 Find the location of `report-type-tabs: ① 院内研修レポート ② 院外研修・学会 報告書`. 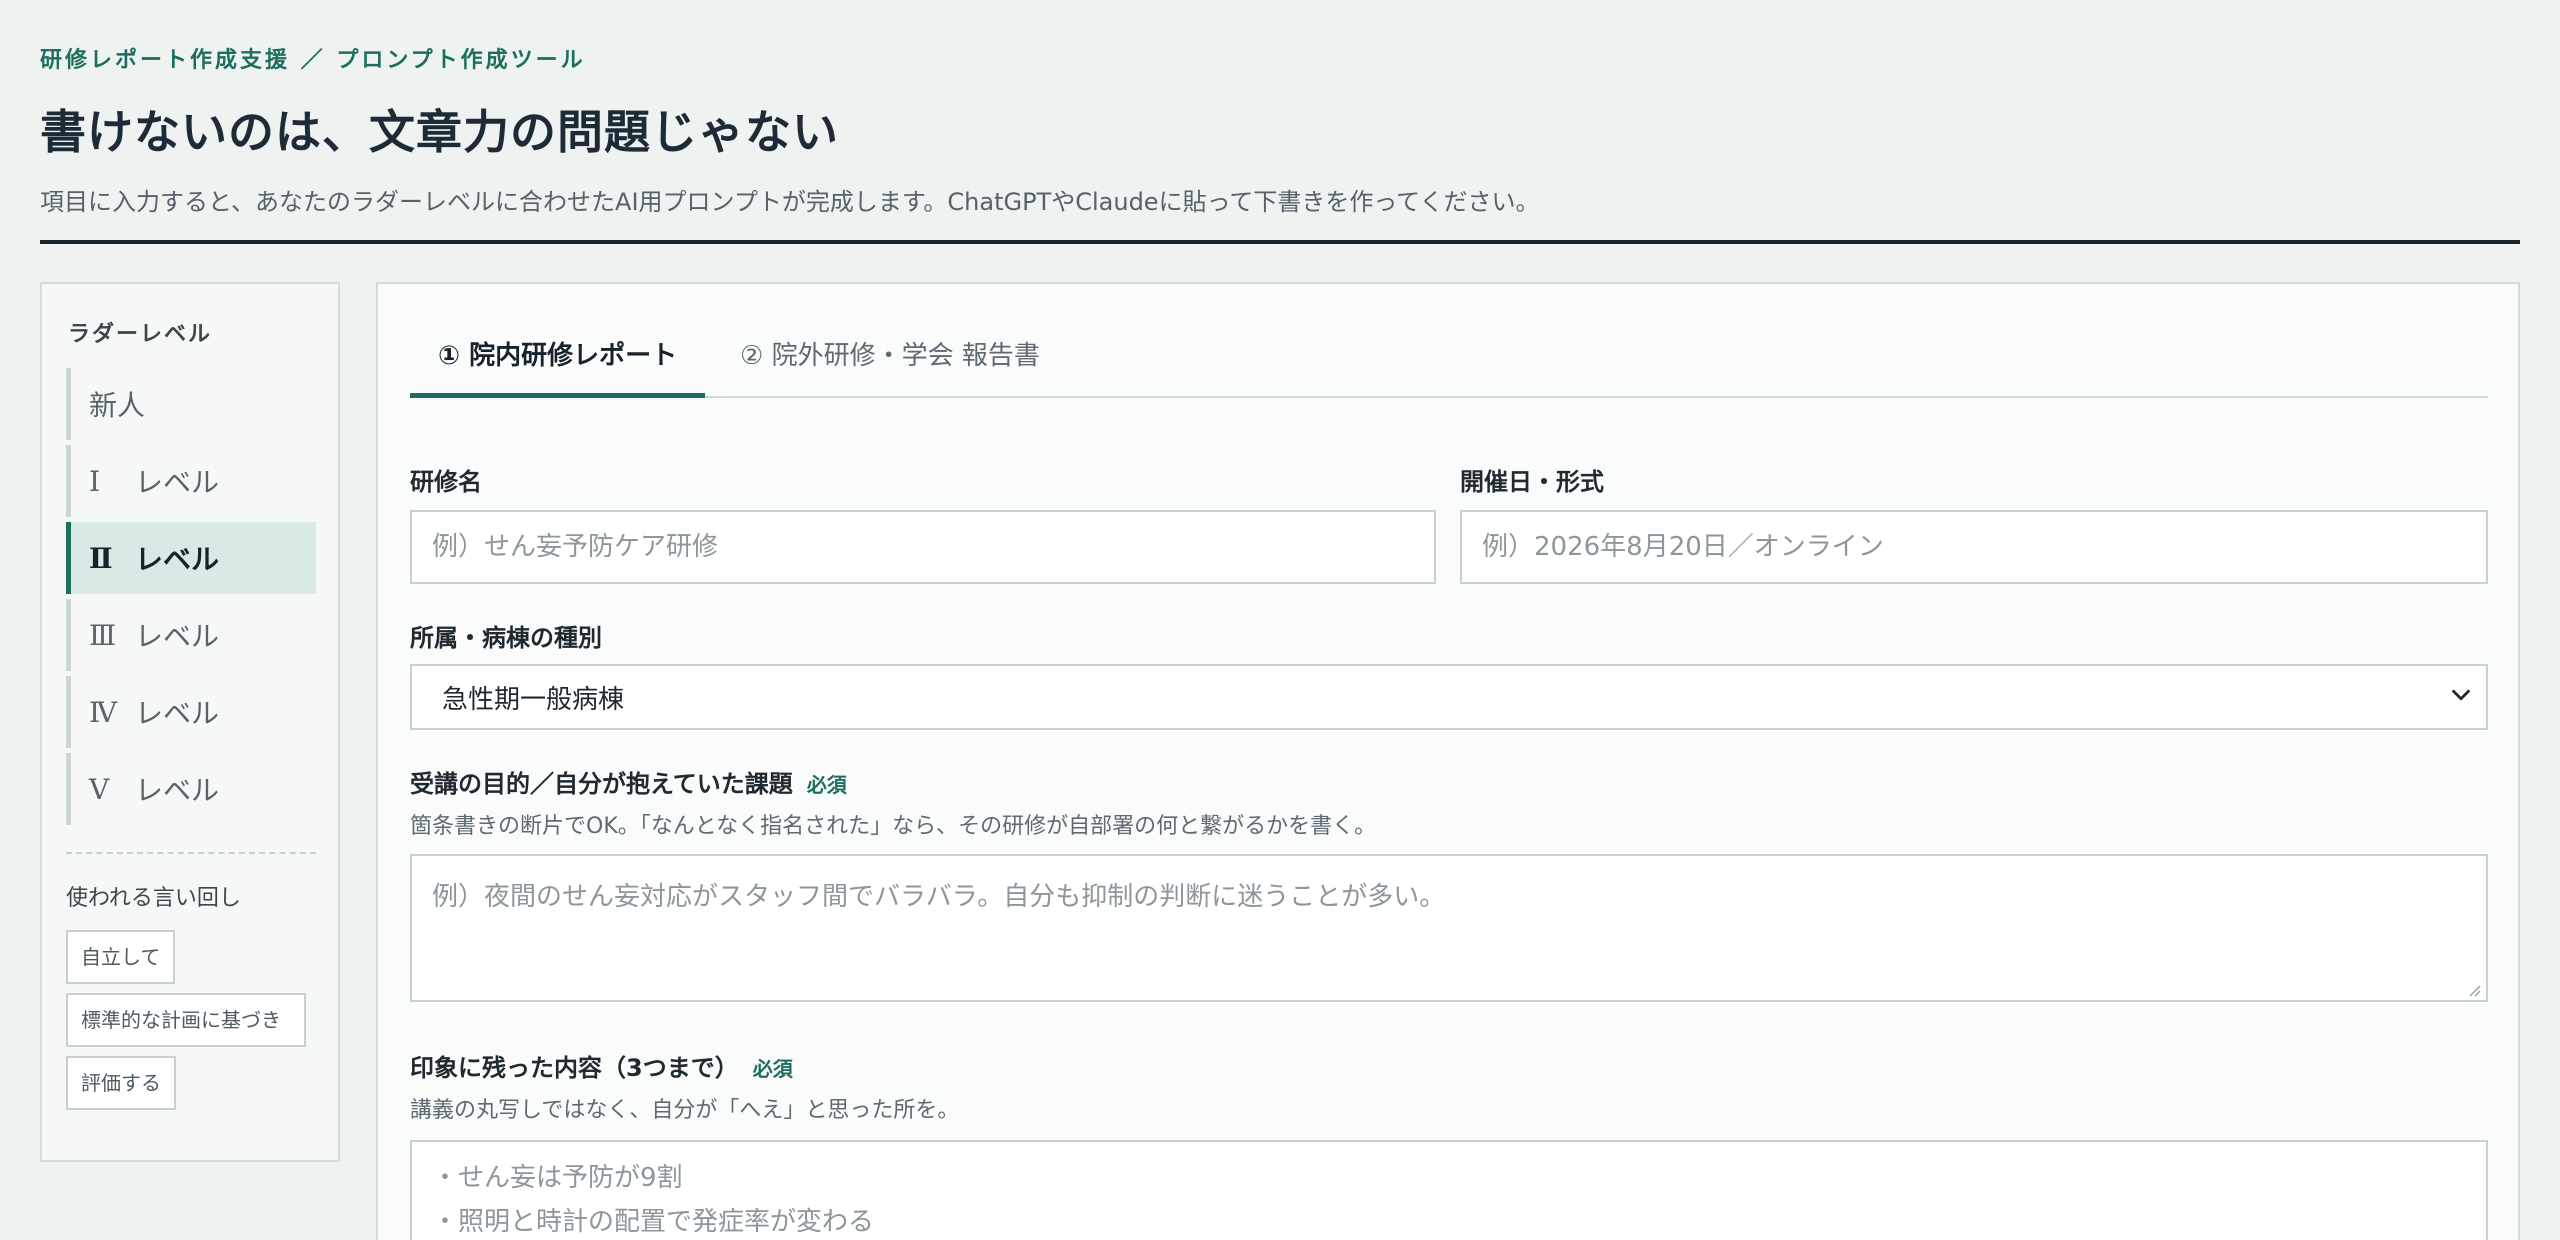

report-type-tabs: ① 院内研修レポート ② 院外研修・学会 報告書 is located at coordinates (1449, 365).